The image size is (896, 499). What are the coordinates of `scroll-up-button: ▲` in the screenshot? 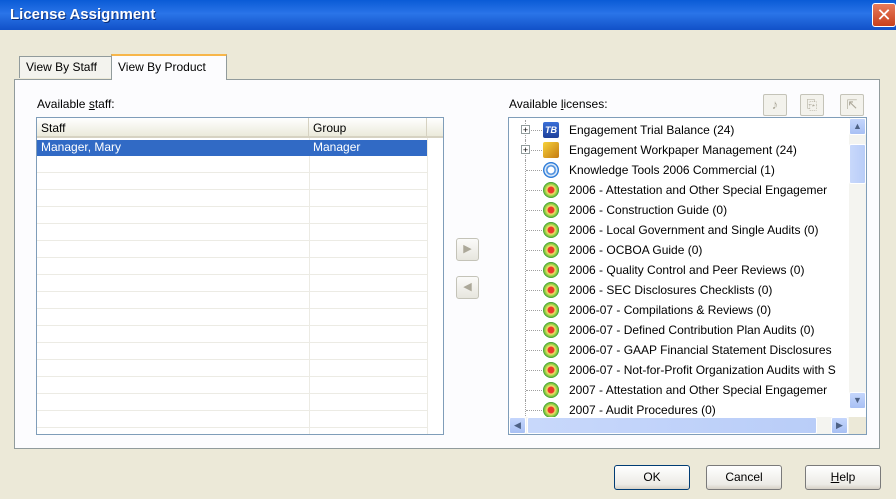 It's located at (857, 126).